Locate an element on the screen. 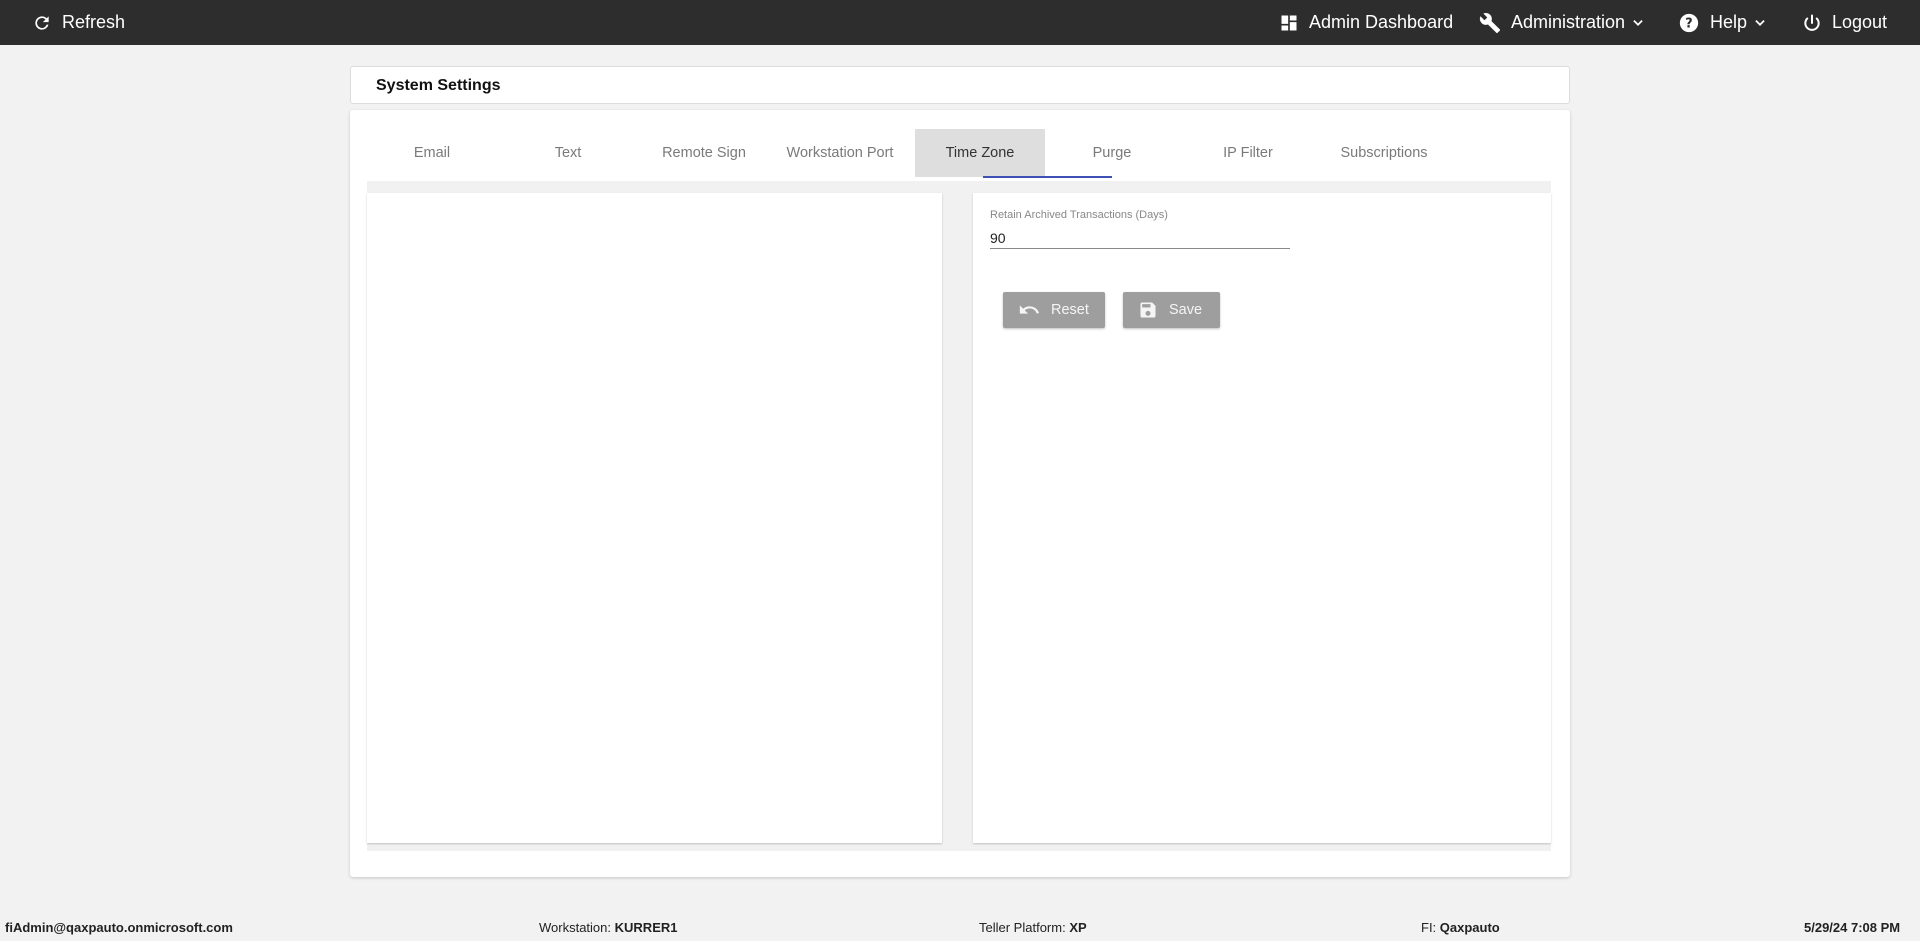 This screenshot has width=1920, height=941. power-icon is located at coordinates (1812, 23).